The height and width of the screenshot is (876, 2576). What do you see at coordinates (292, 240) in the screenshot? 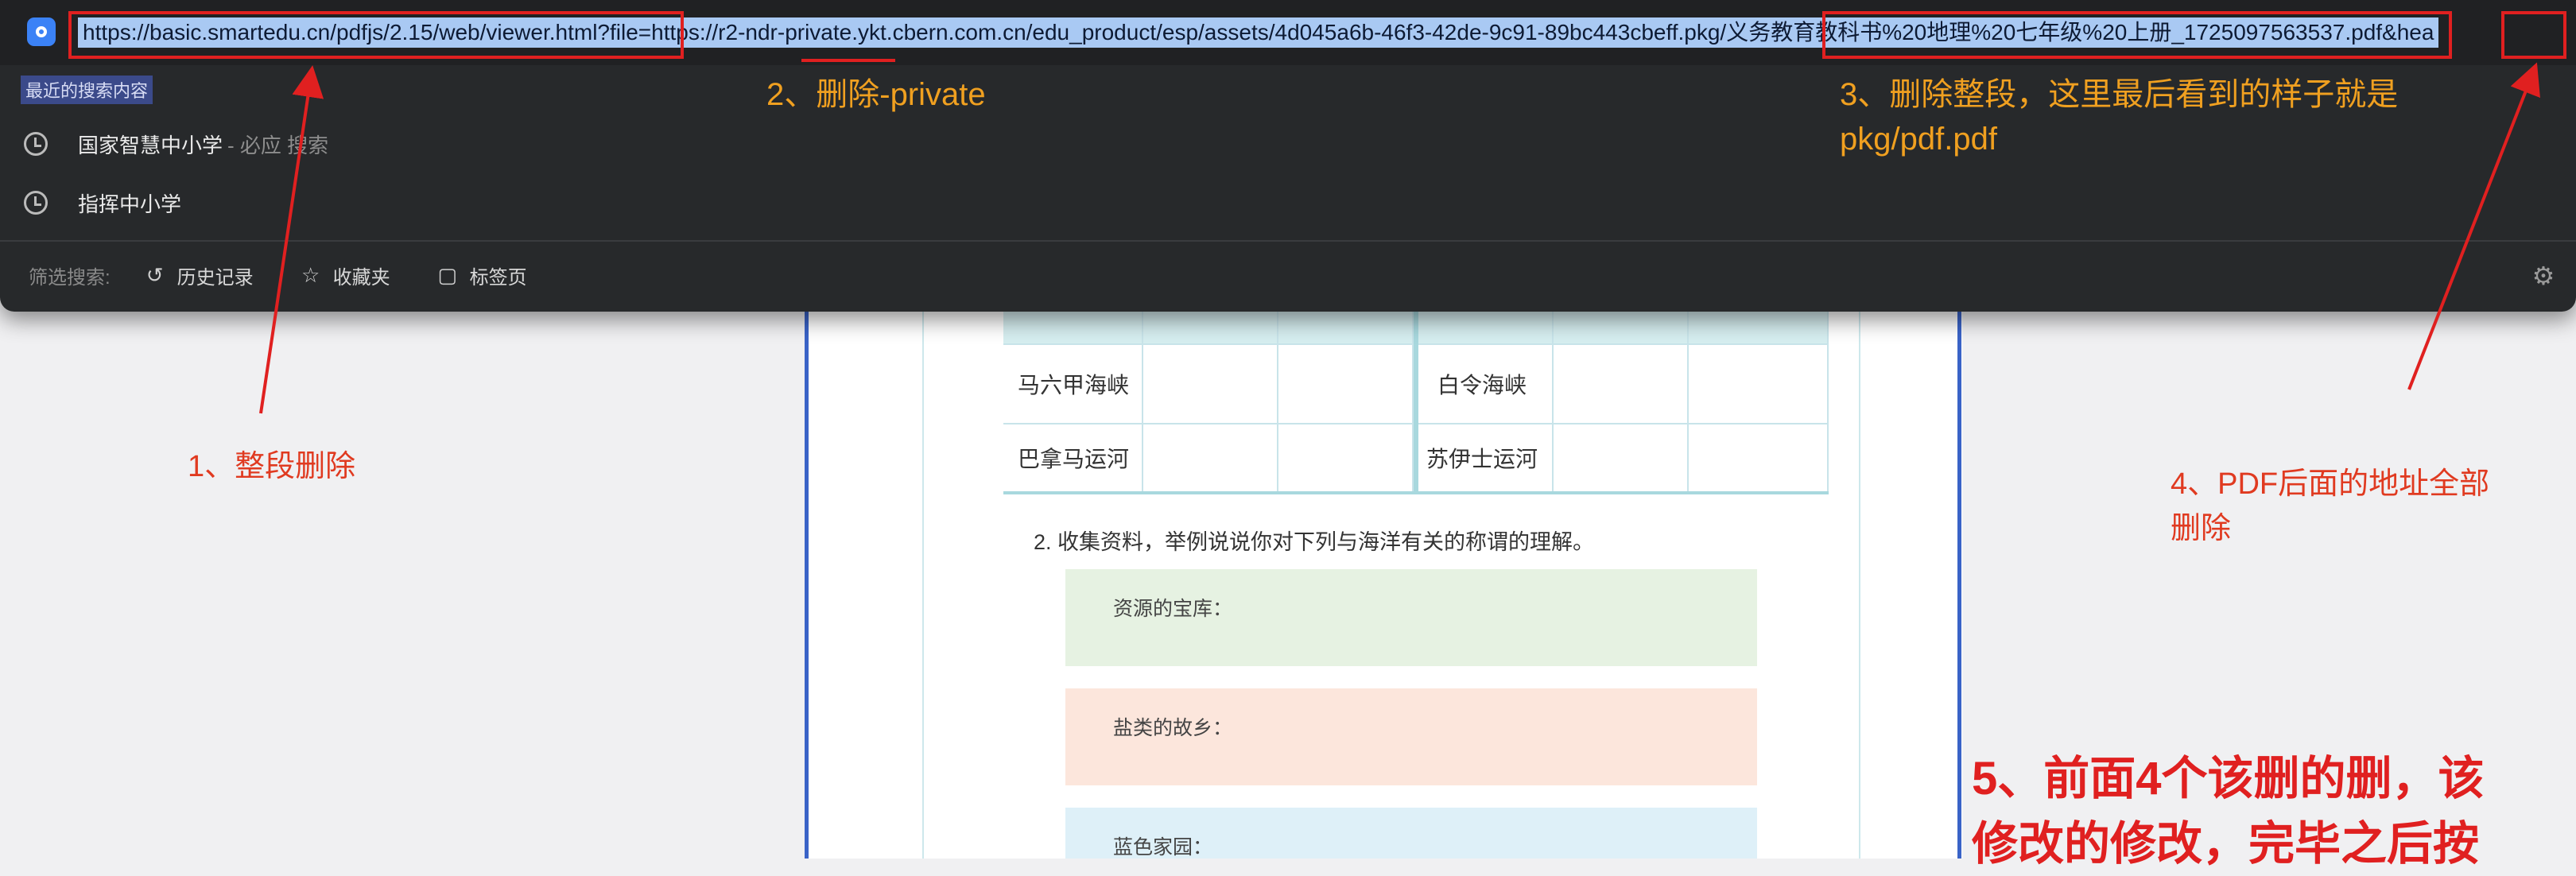
I see `arrow-step1` at bounding box center [292, 240].